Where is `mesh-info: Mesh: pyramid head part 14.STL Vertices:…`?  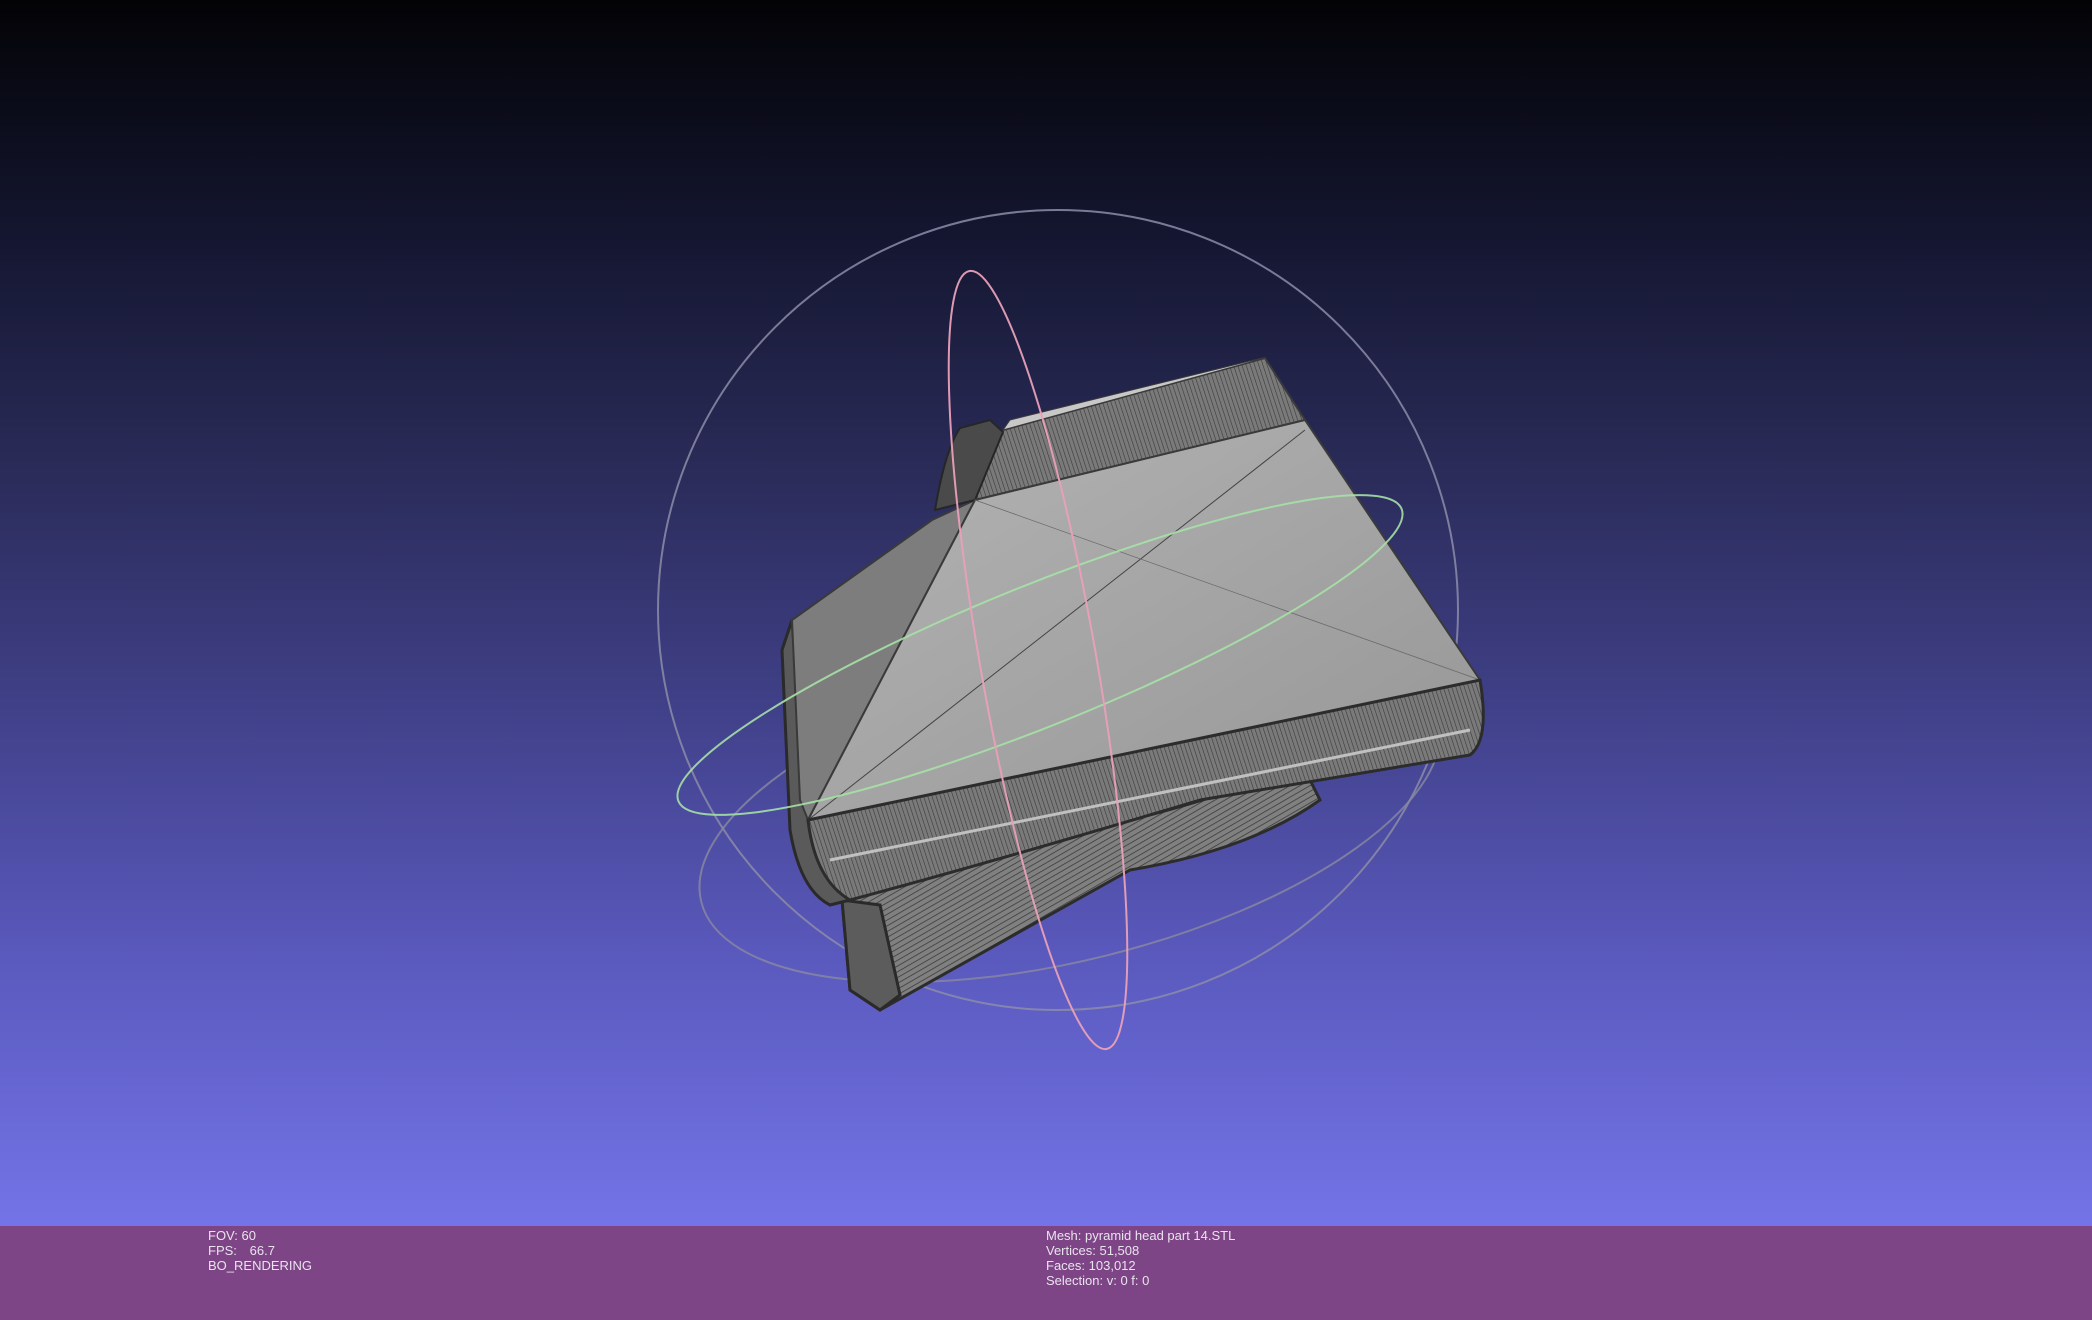 mesh-info: Mesh: pyramid head part 14.STL Vertices:… is located at coordinates (1140, 1258).